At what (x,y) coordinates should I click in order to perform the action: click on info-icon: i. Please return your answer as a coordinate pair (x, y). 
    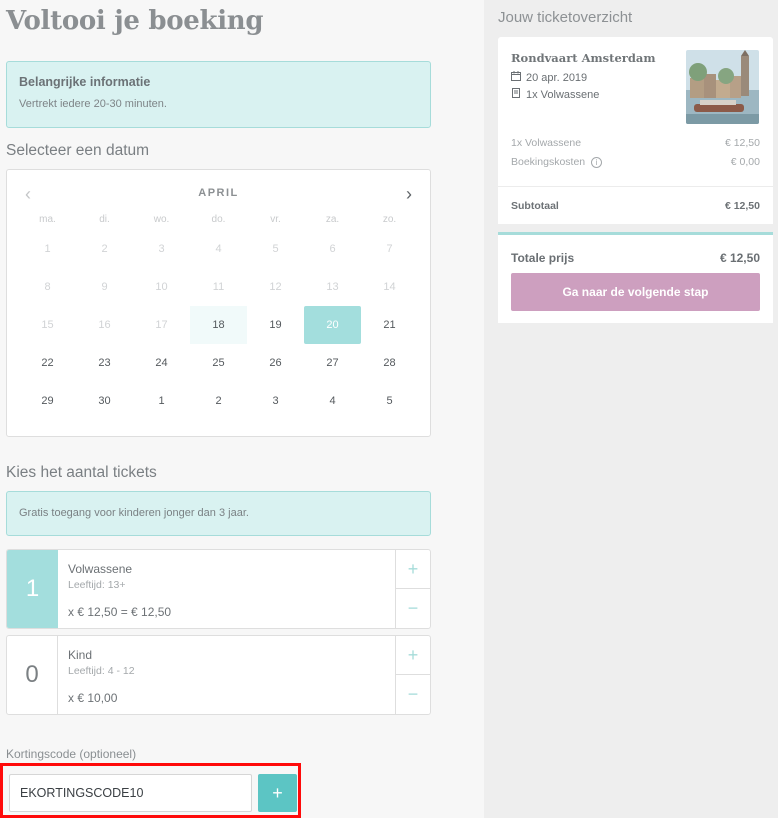
    Looking at the image, I should click on (597, 162).